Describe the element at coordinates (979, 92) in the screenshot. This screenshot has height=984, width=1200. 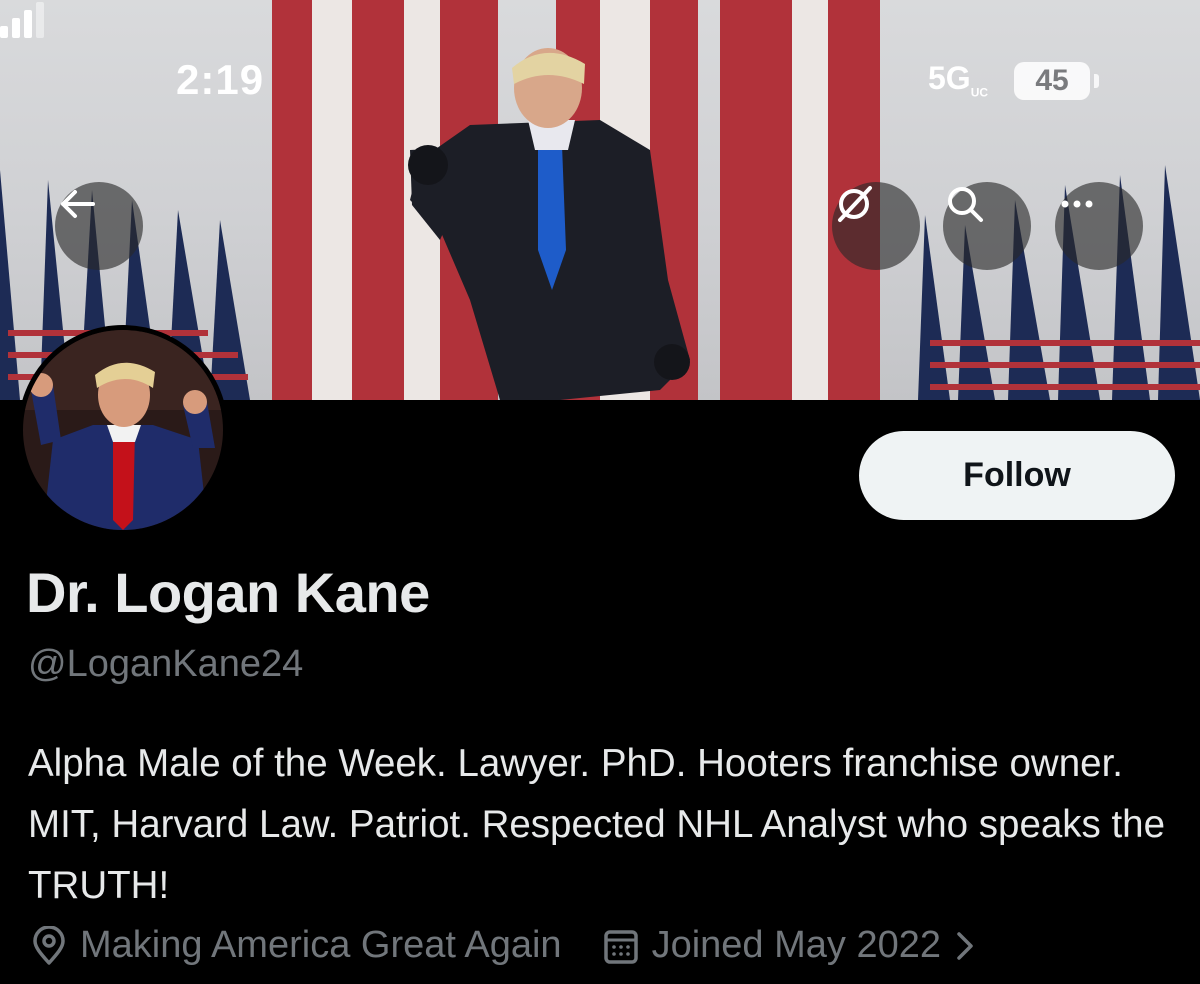
I see `network-badge: UC` at that location.